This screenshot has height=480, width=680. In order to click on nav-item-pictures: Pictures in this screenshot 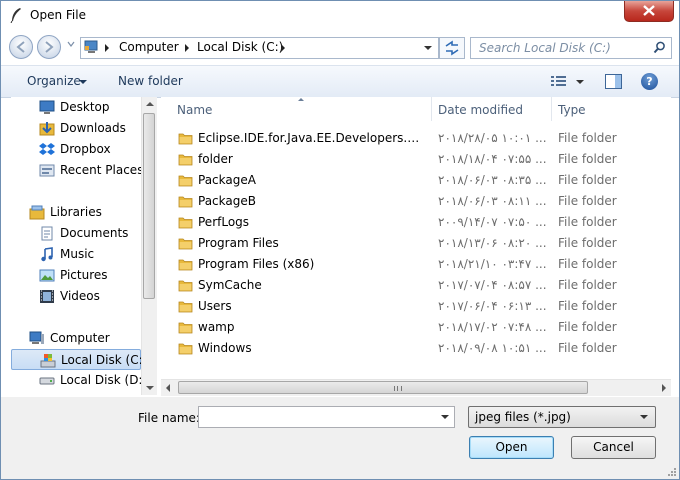, I will do `click(76, 275)`.